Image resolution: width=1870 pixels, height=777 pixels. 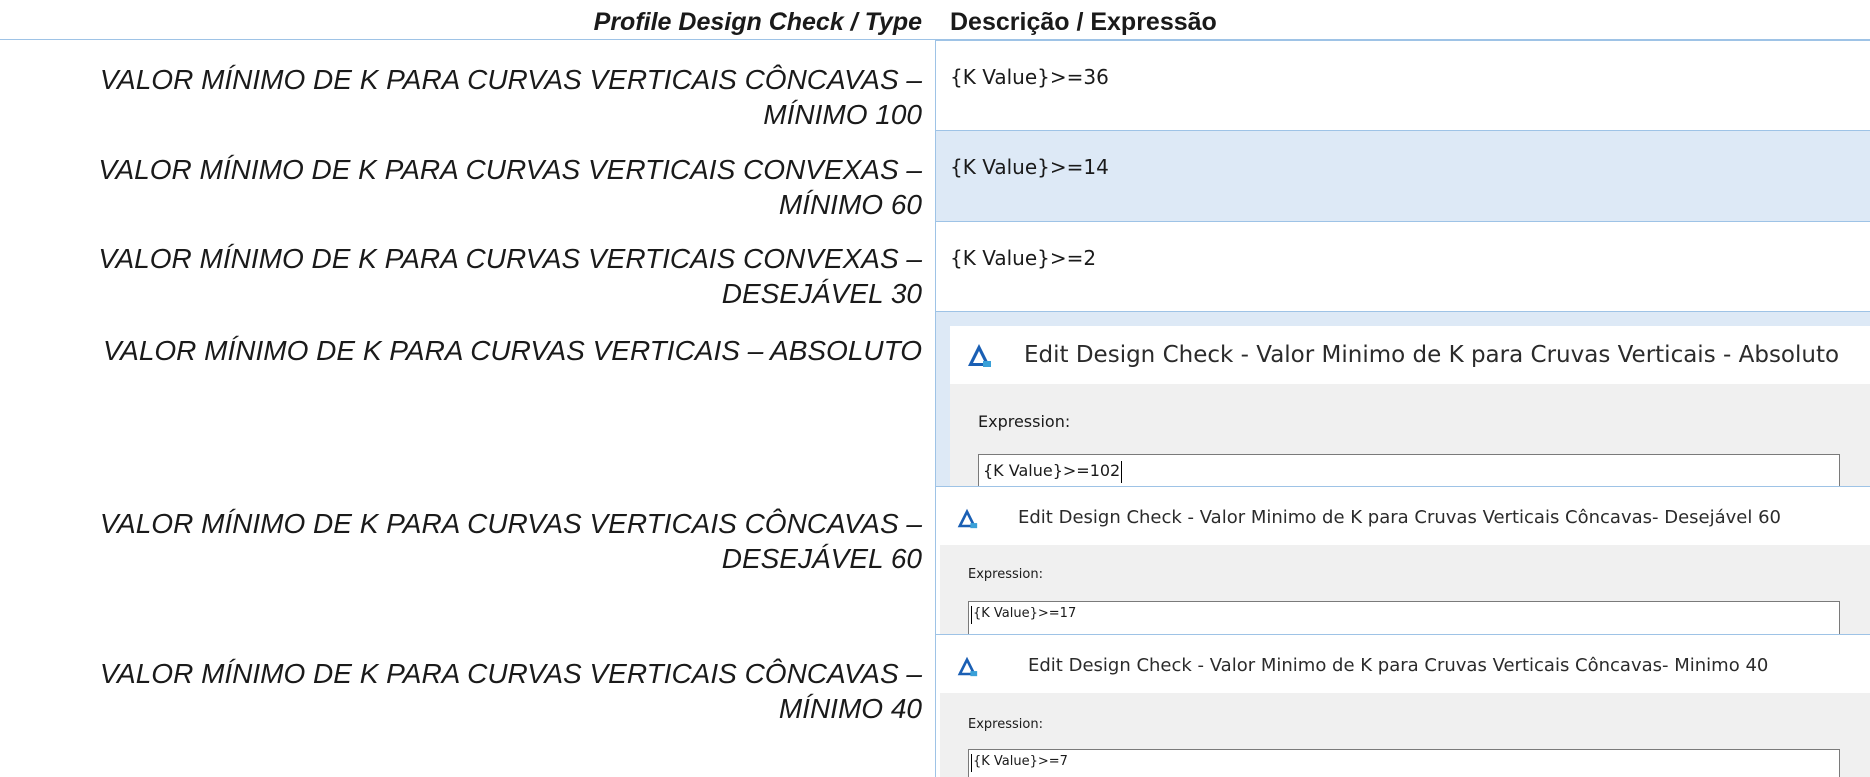 I want to click on column-header-type: Profile Design Check / Type, so click(x=757, y=22).